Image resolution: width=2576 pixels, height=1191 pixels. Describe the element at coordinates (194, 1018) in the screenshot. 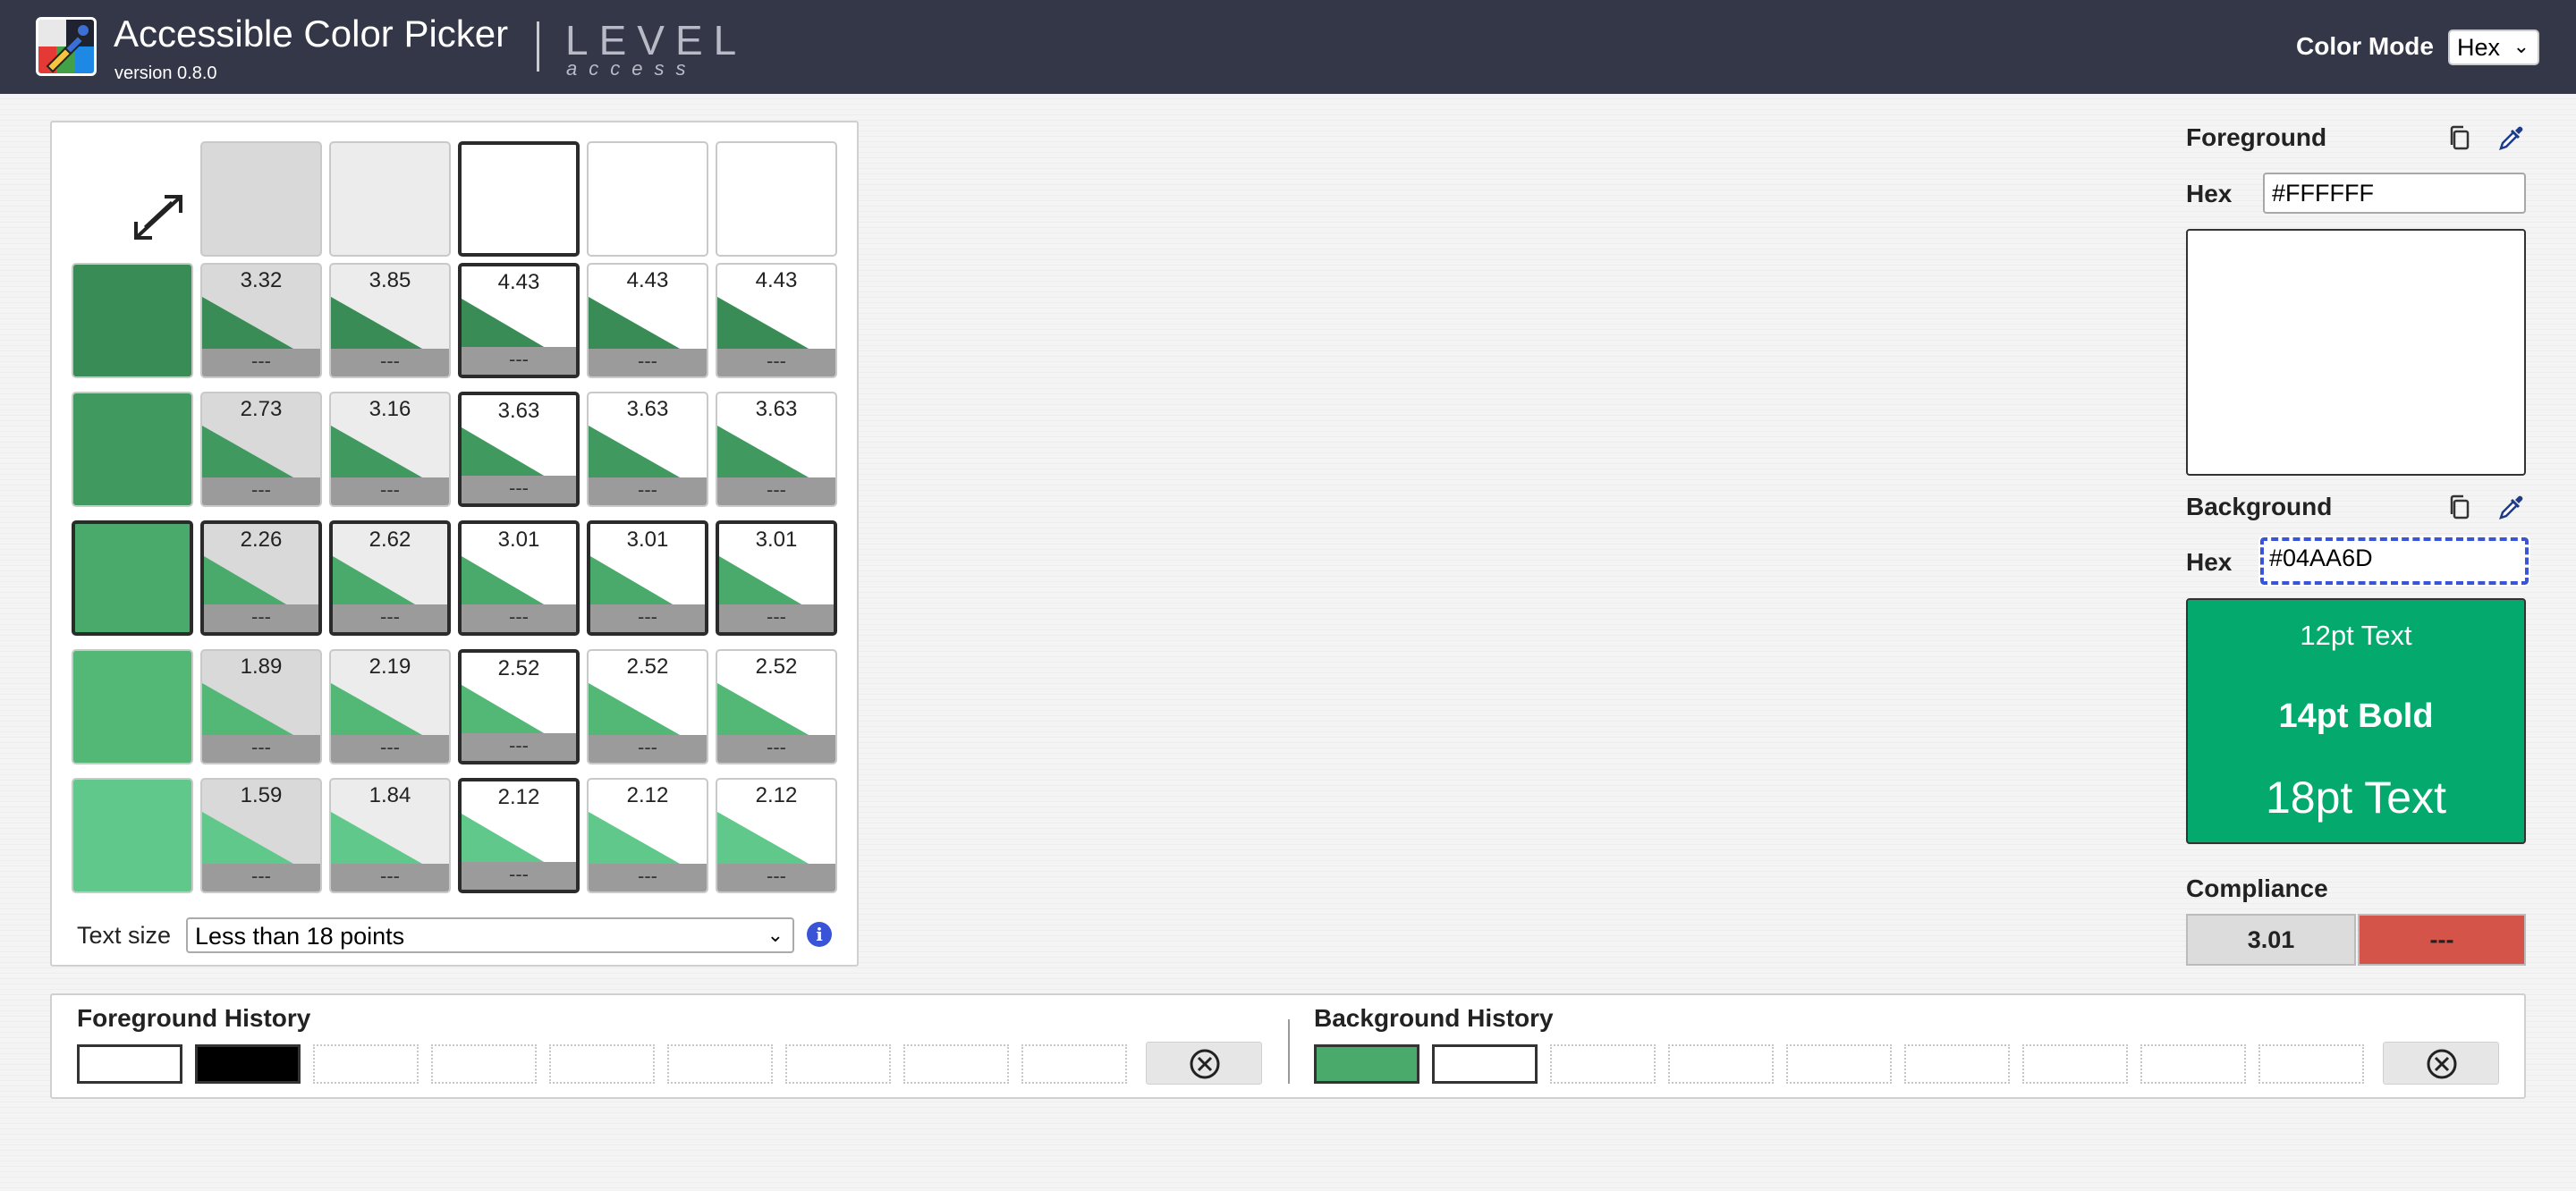

I see `foreground-history-label: Foreground History` at that location.